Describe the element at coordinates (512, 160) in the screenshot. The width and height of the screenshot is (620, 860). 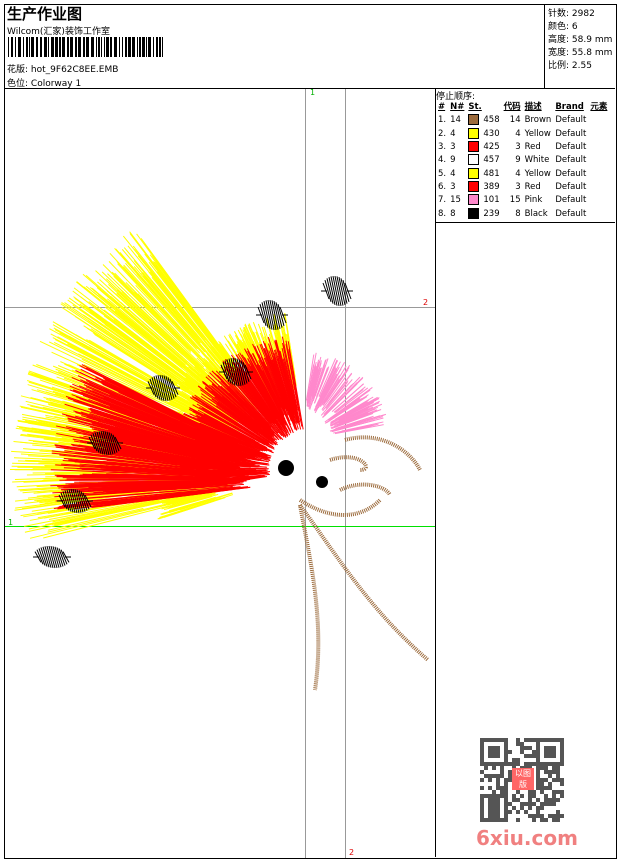
I see `stop-row: 4. 9 457 9 White Default` at that location.